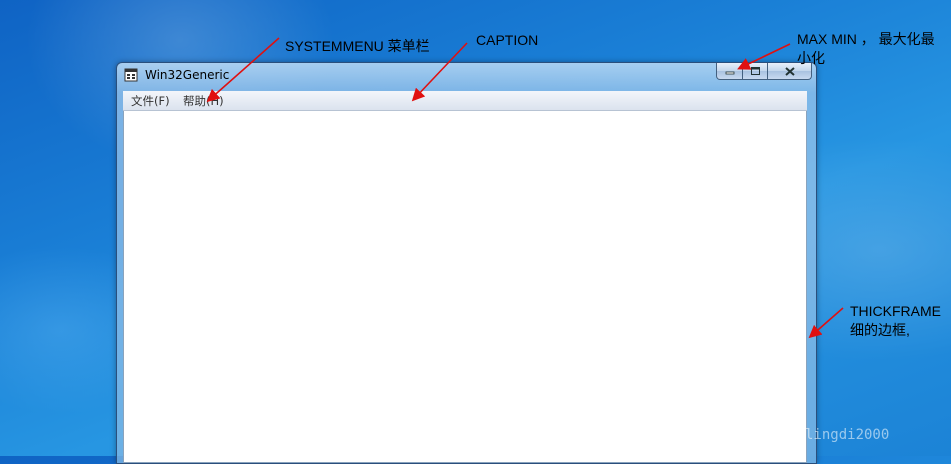 This screenshot has height=464, width=951. I want to click on menu-bar: 文件(F) 帮助(H), so click(465, 101).